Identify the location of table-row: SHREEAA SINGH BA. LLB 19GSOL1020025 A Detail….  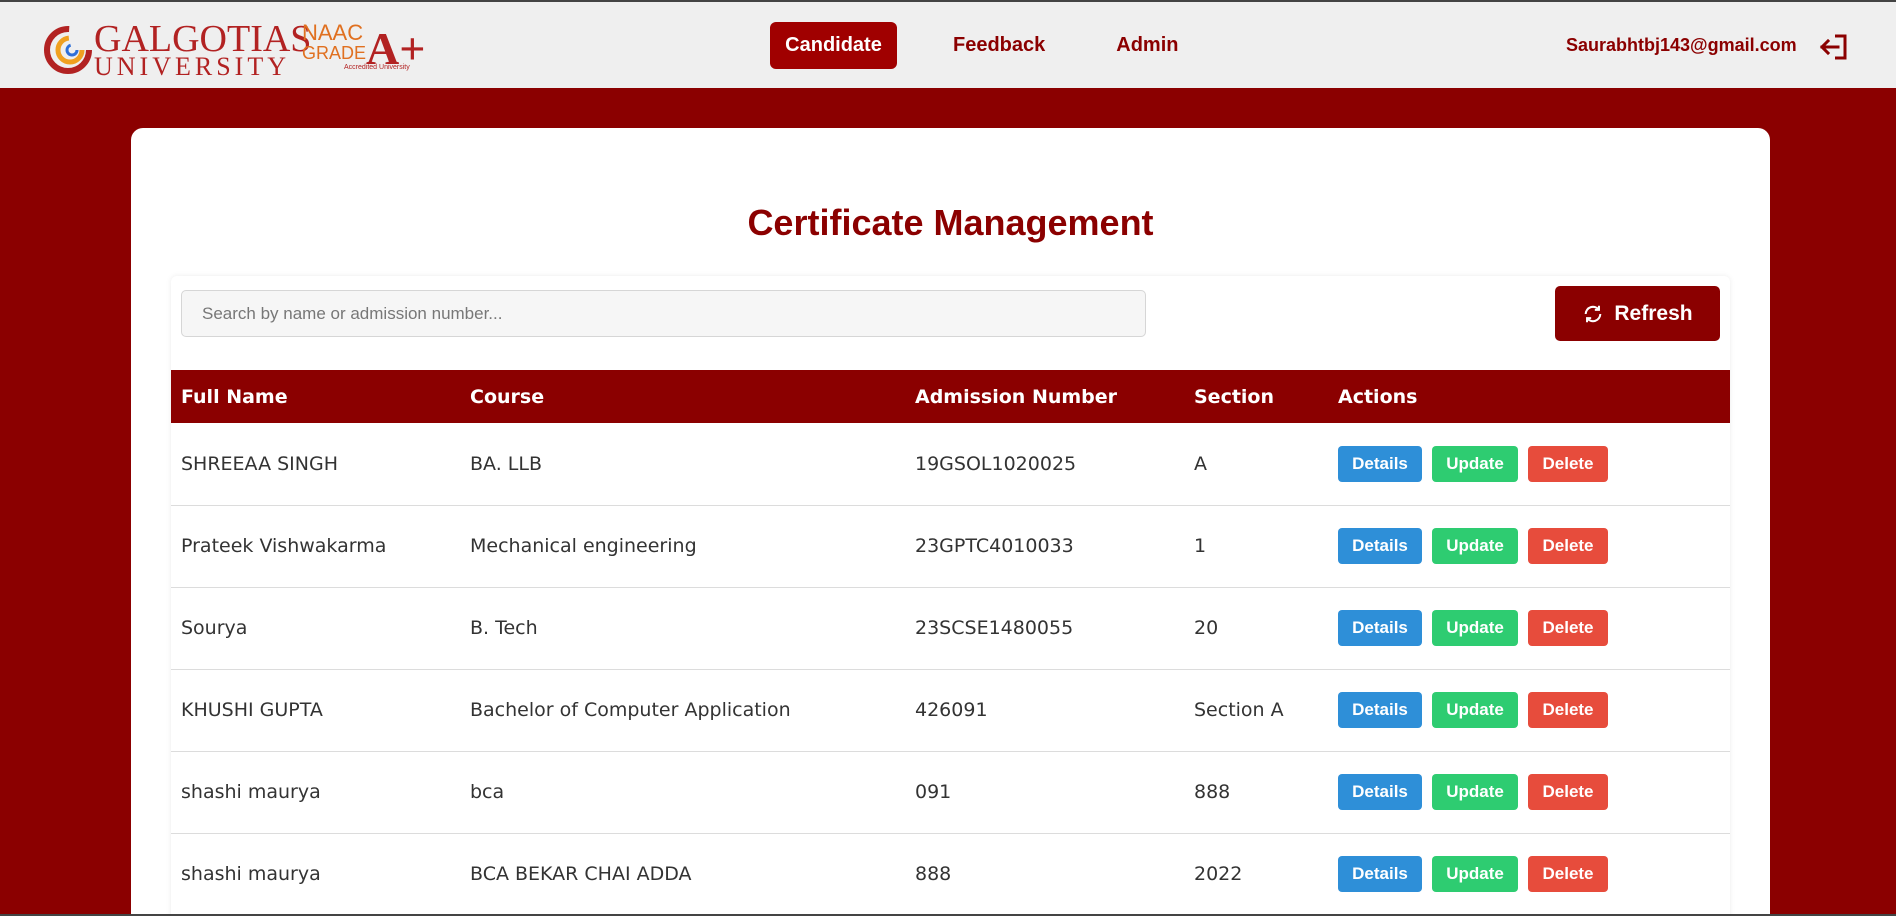
(950, 464).